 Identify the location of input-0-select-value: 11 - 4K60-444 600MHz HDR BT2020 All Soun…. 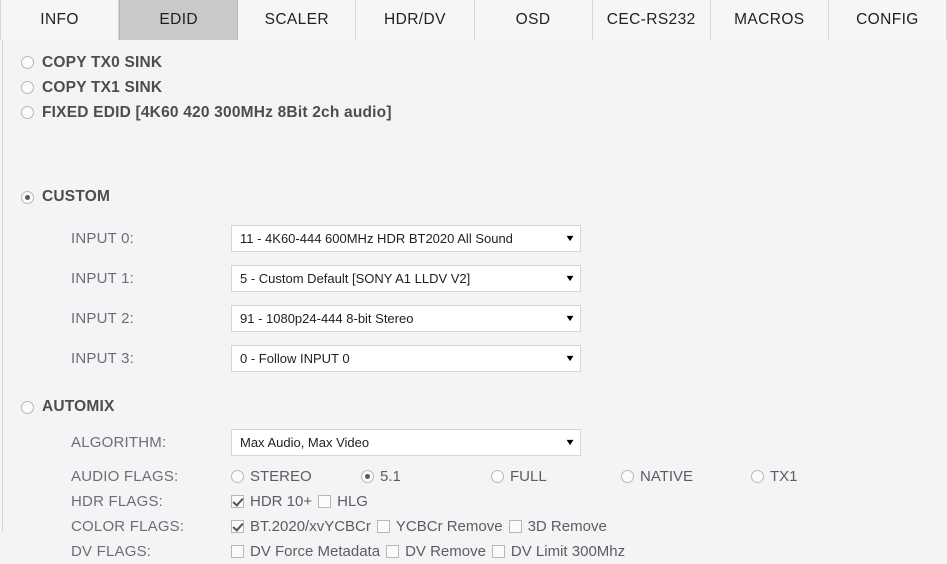
(376, 238).